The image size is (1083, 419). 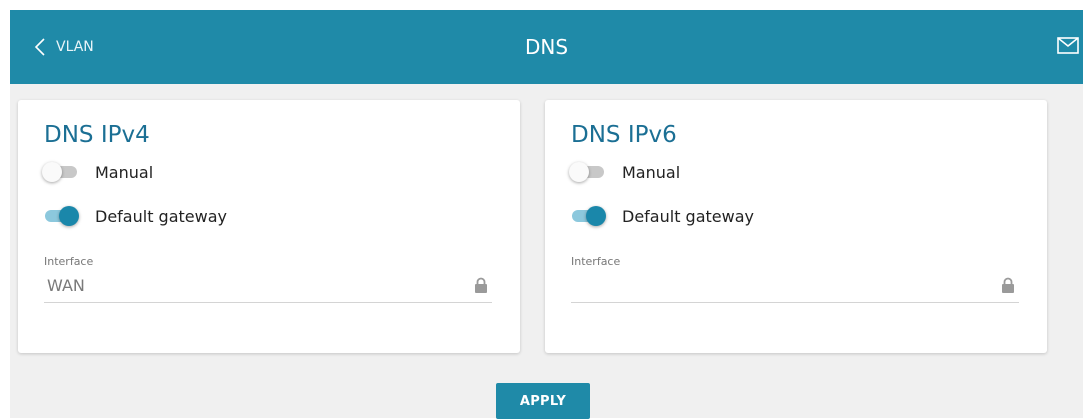 What do you see at coordinates (268, 287) in the screenshot?
I see `interface-field: WAN` at bounding box center [268, 287].